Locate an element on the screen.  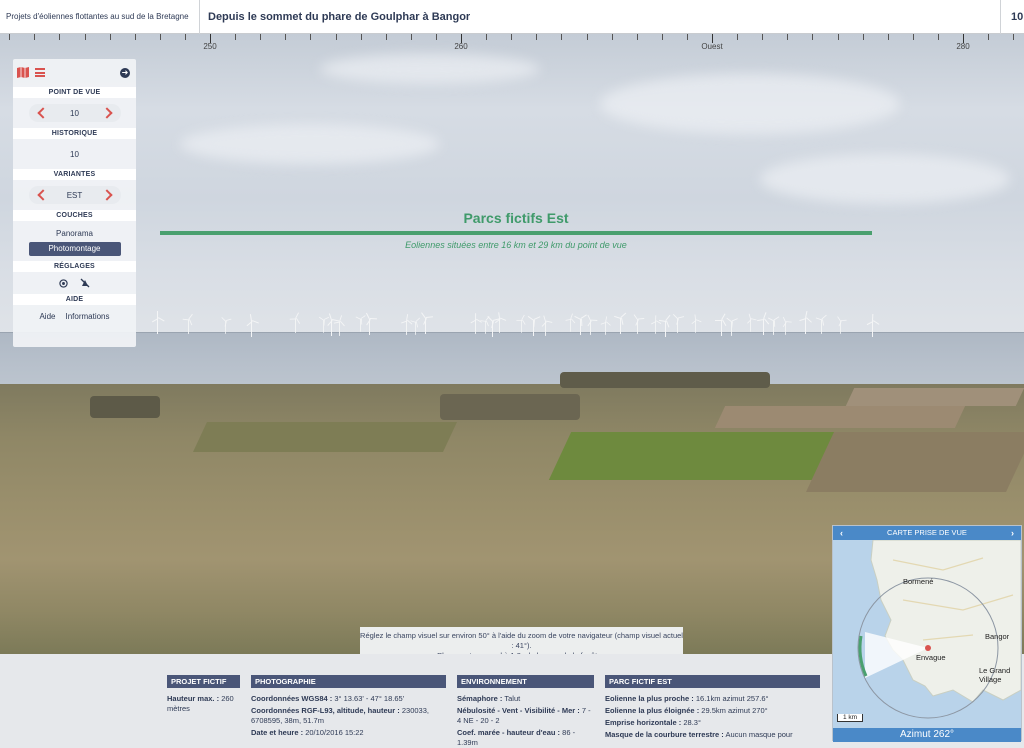
cliff is located at coordinates (510, 407).